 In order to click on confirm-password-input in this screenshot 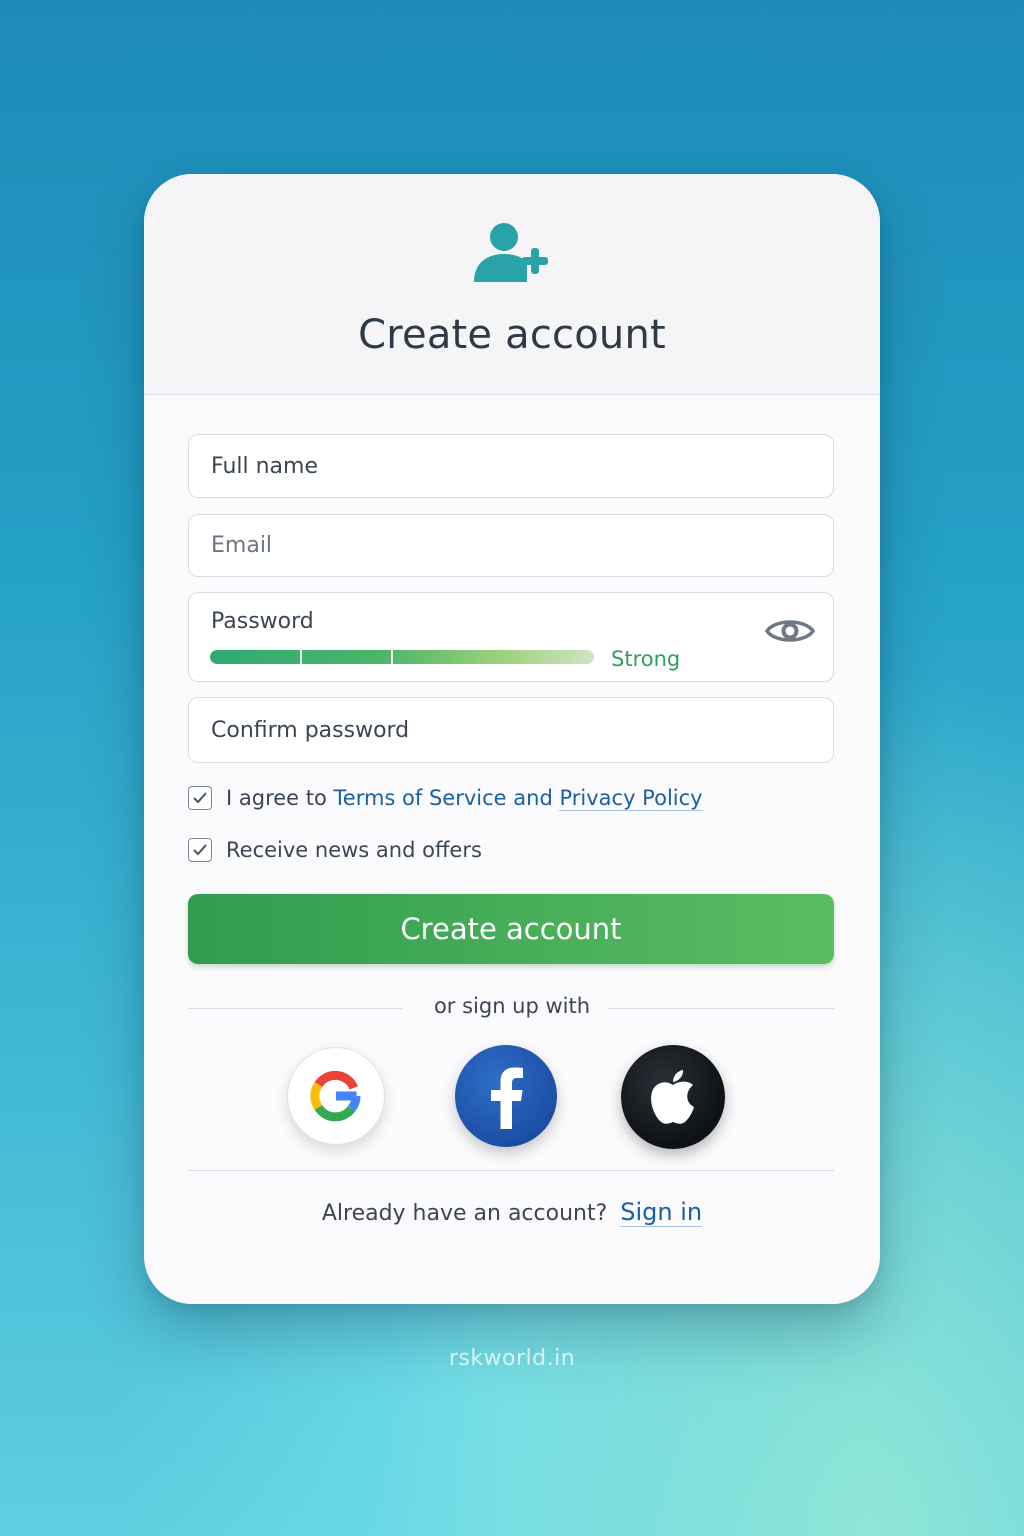, I will do `click(511, 730)`.